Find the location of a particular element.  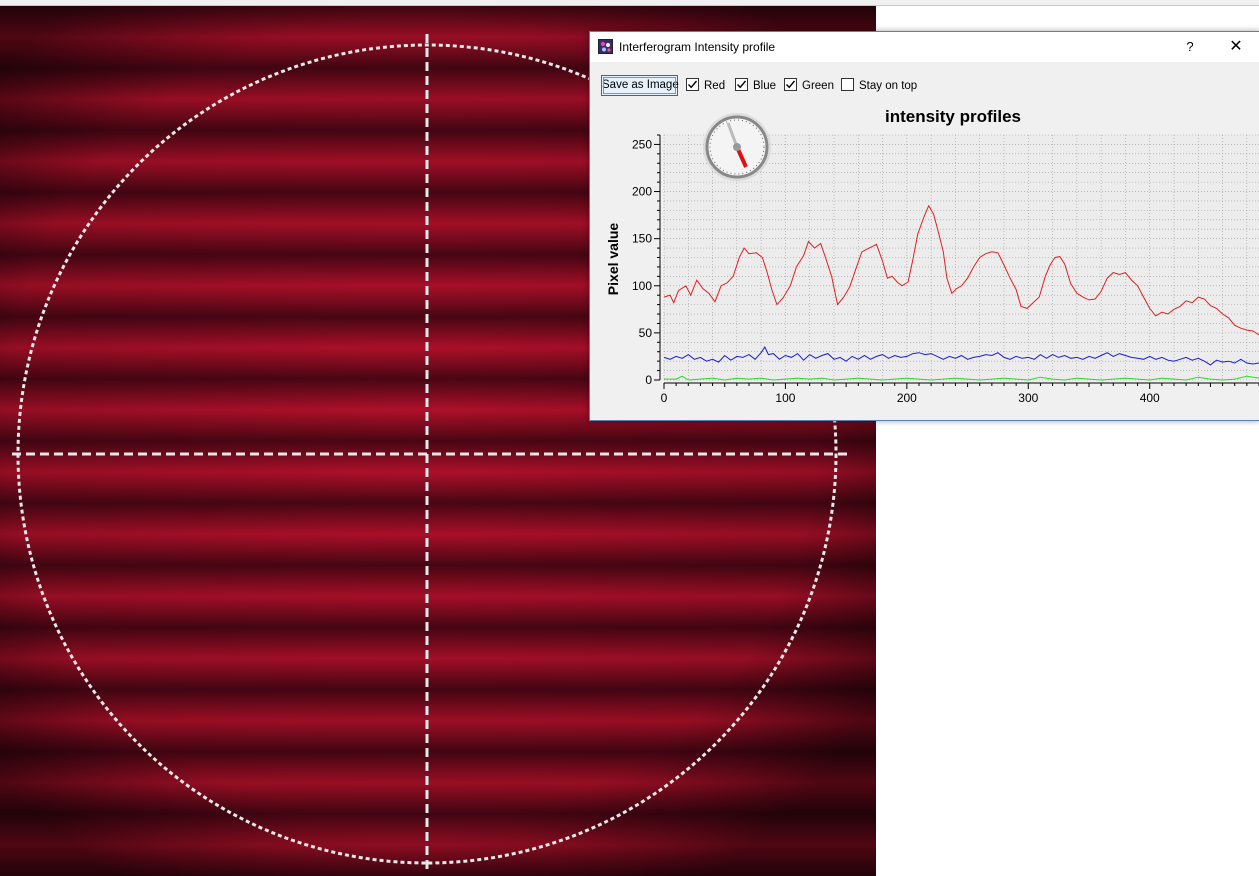

close-button: ✕ is located at coordinates (1236, 47).